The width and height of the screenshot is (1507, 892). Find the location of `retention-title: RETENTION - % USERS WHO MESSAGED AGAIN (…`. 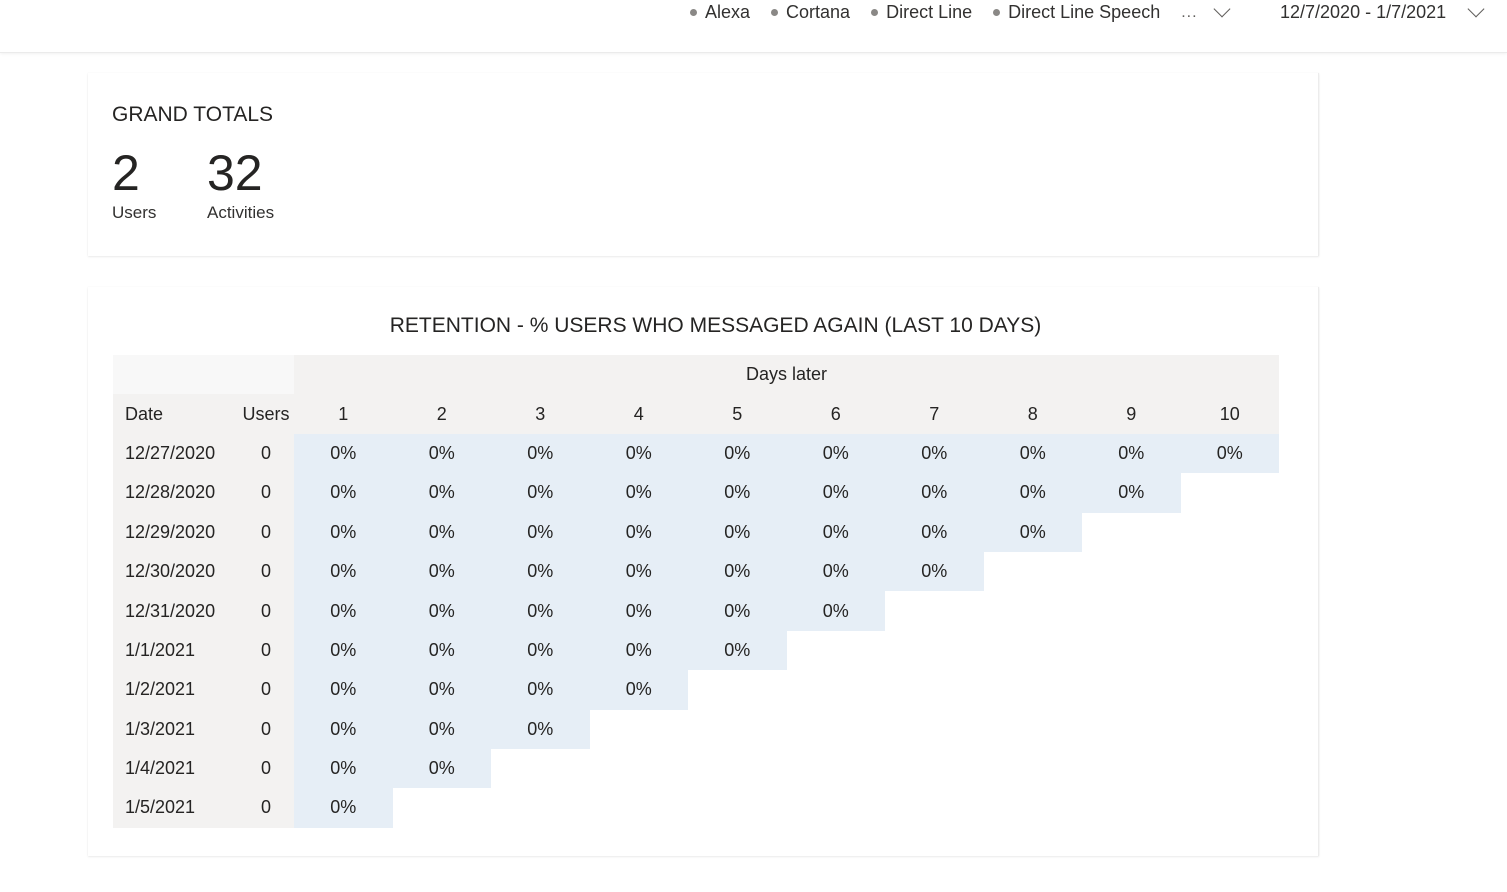

retention-title: RETENTION - % USERS WHO MESSAGED AGAIN (… is located at coordinates (715, 325).